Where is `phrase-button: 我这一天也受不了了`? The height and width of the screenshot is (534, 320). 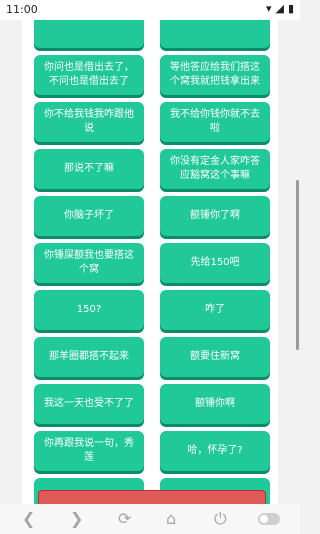
phrase-button: 我这一天也受不了了 is located at coordinates (89, 404).